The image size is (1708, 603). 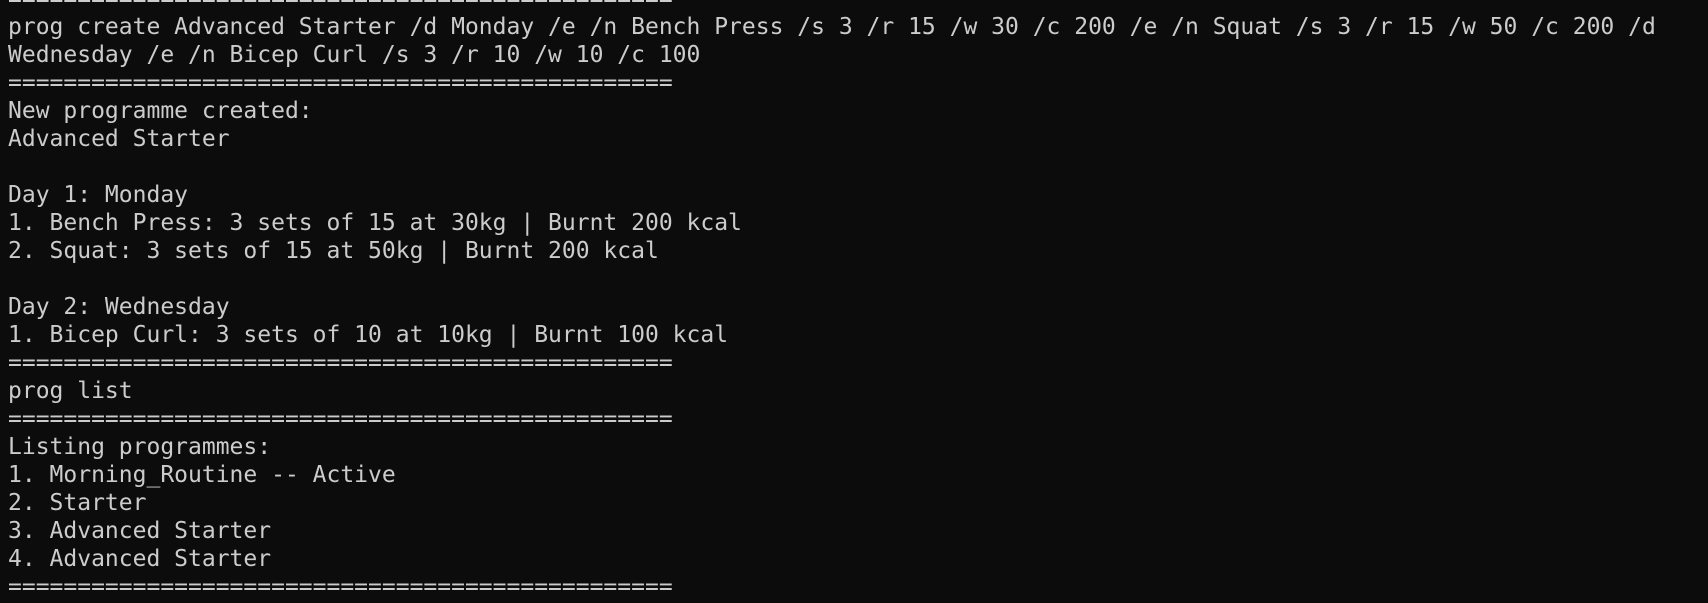 What do you see at coordinates (70, 391) in the screenshot?
I see `command-line: prog list` at bounding box center [70, 391].